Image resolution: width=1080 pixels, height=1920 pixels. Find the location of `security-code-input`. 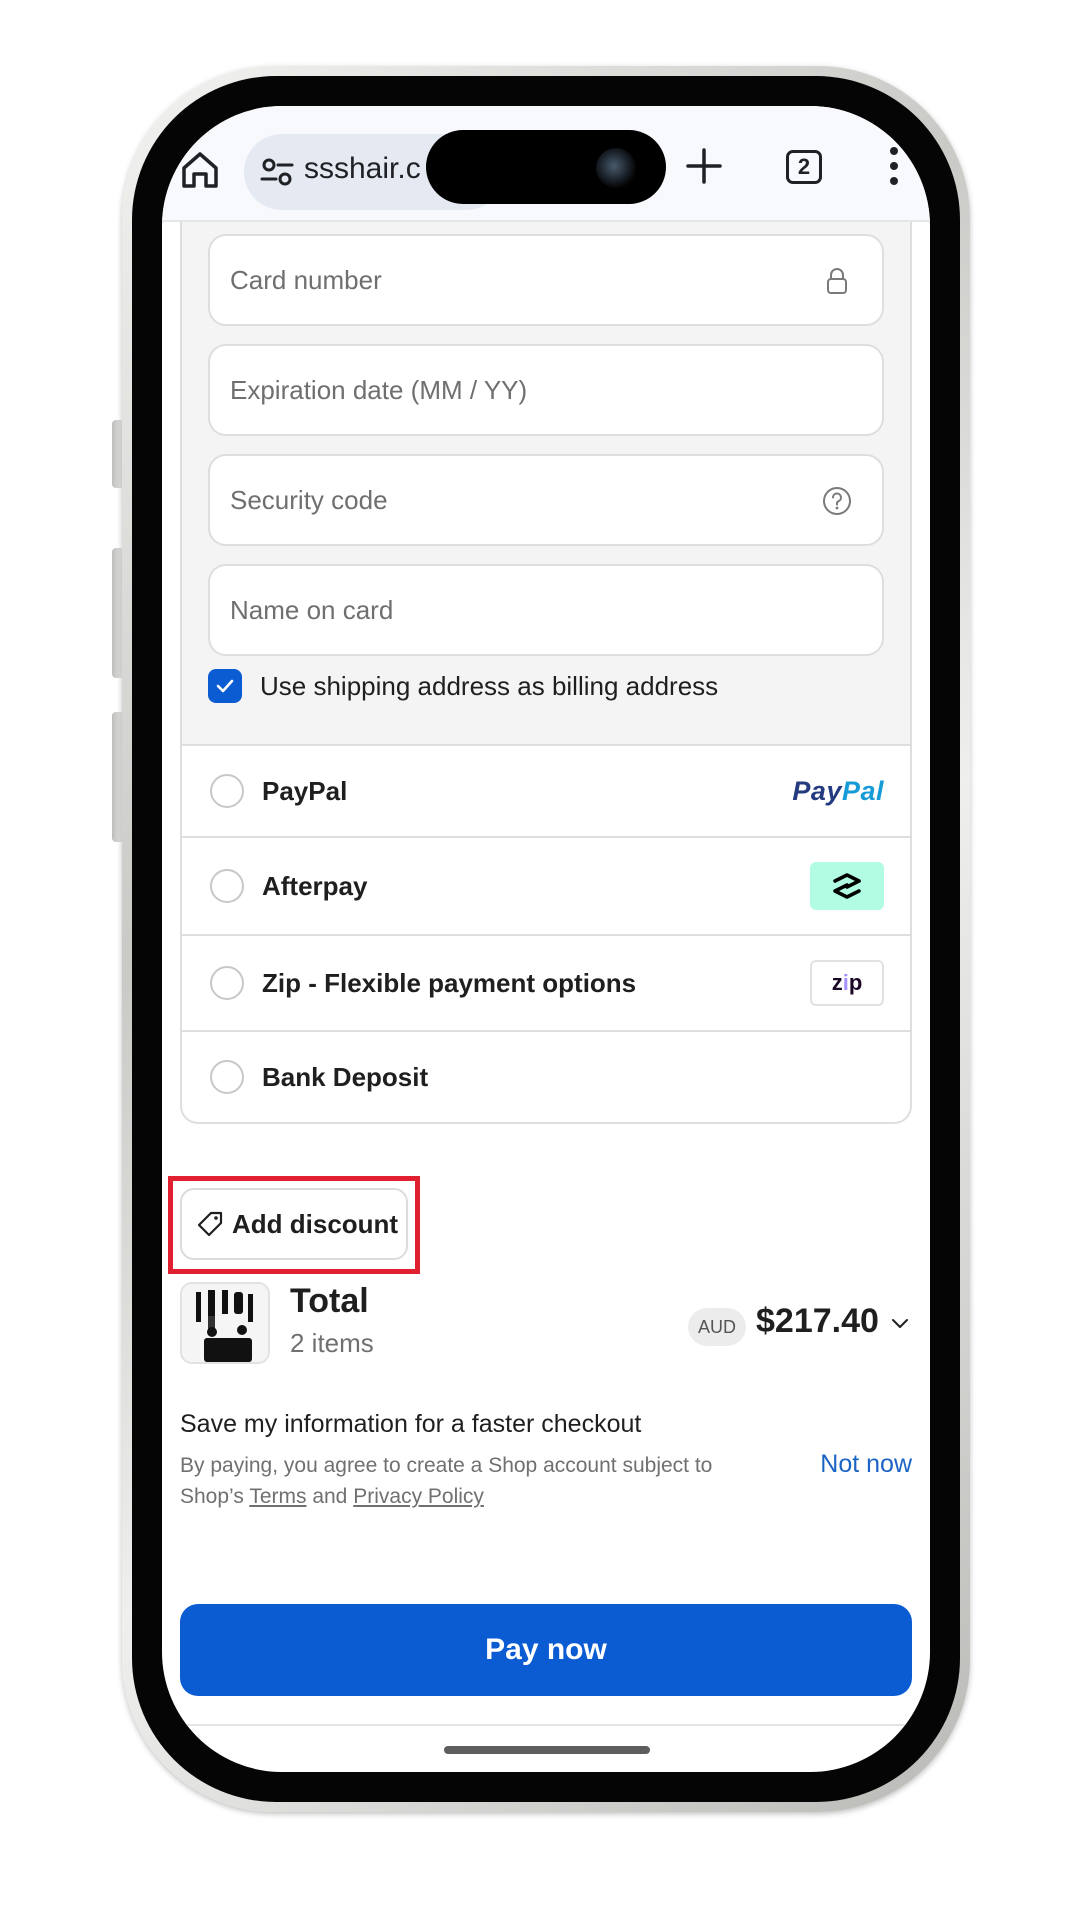

security-code-input is located at coordinates (510, 500).